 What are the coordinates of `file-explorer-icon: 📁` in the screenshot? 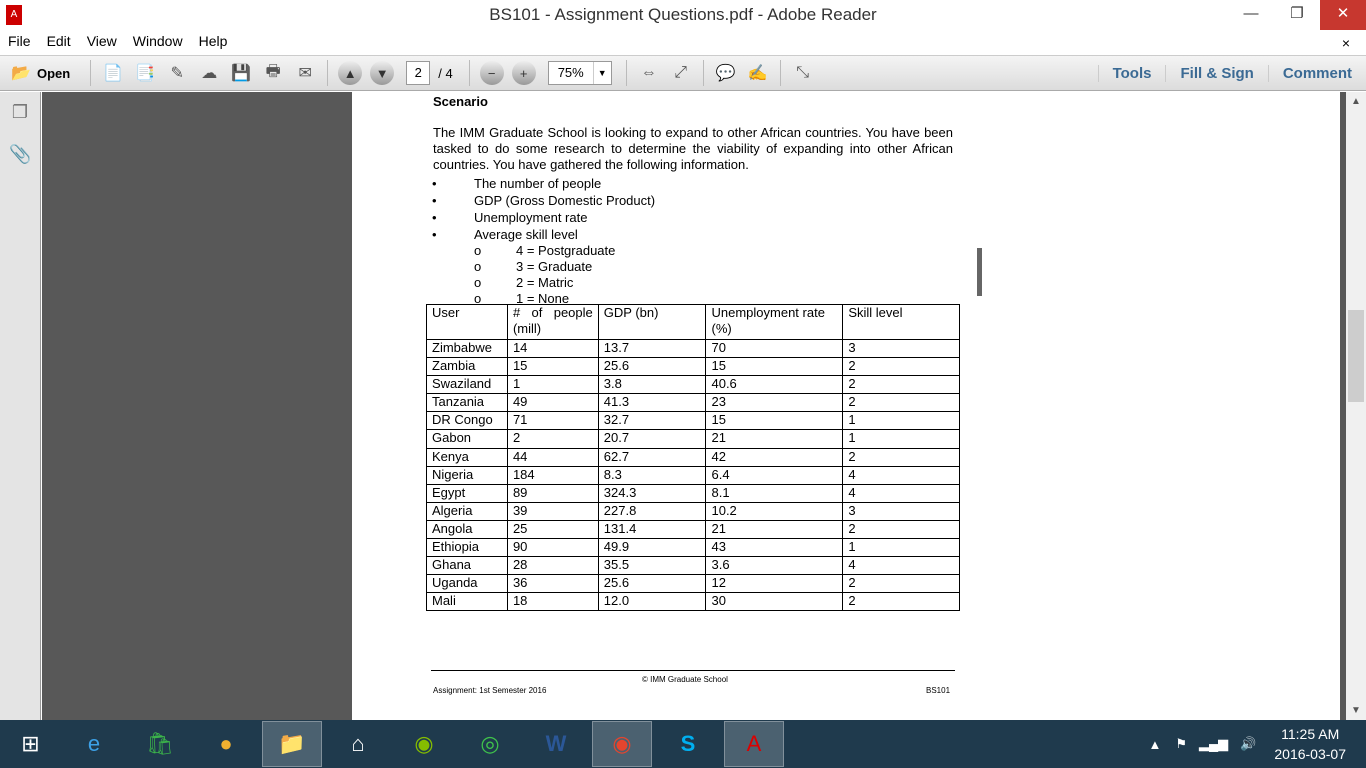 It's located at (292, 744).